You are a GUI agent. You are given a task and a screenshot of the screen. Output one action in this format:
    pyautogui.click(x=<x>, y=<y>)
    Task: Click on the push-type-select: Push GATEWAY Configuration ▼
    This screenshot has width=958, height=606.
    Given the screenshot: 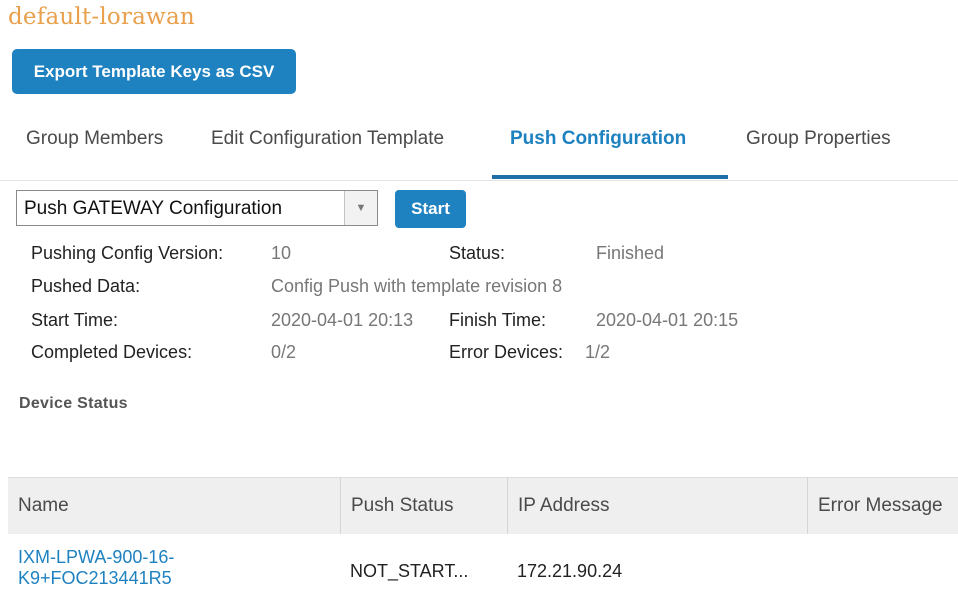 What is the action you would take?
    pyautogui.click(x=197, y=208)
    